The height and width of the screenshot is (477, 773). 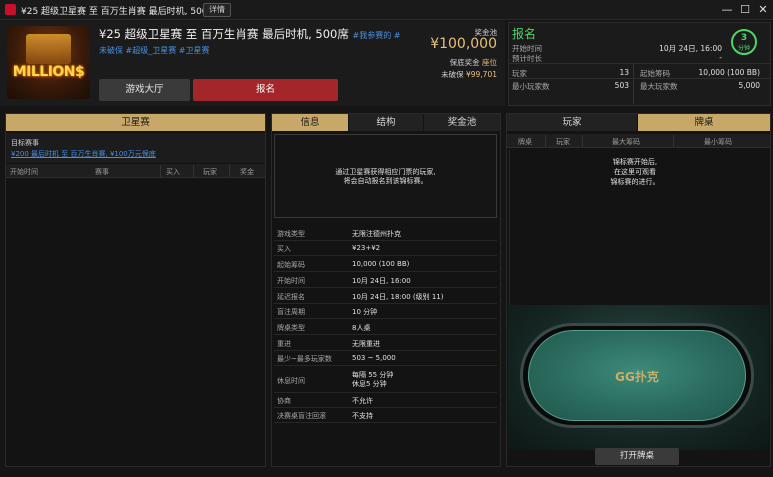 What do you see at coordinates (154, 50) in the screenshot?
I see `tournament-tags: 未破保 #超级_卫星赛 #卫星赛` at bounding box center [154, 50].